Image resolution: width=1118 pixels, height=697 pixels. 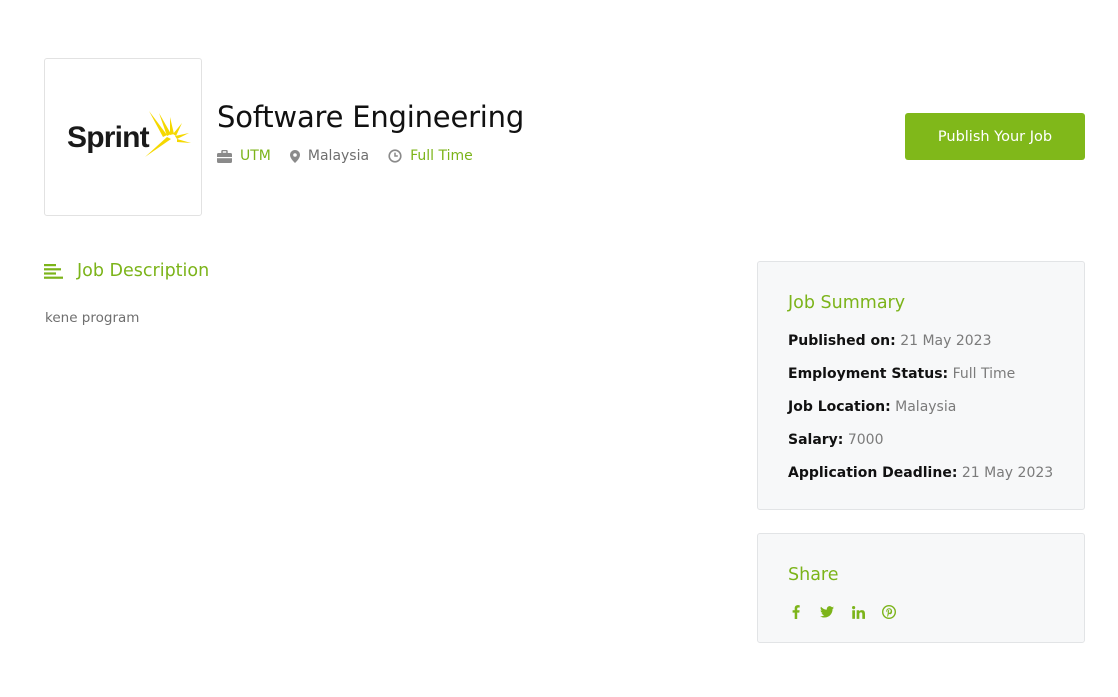 I want to click on publish-job-button: Publish Your Job, so click(x=995, y=136).